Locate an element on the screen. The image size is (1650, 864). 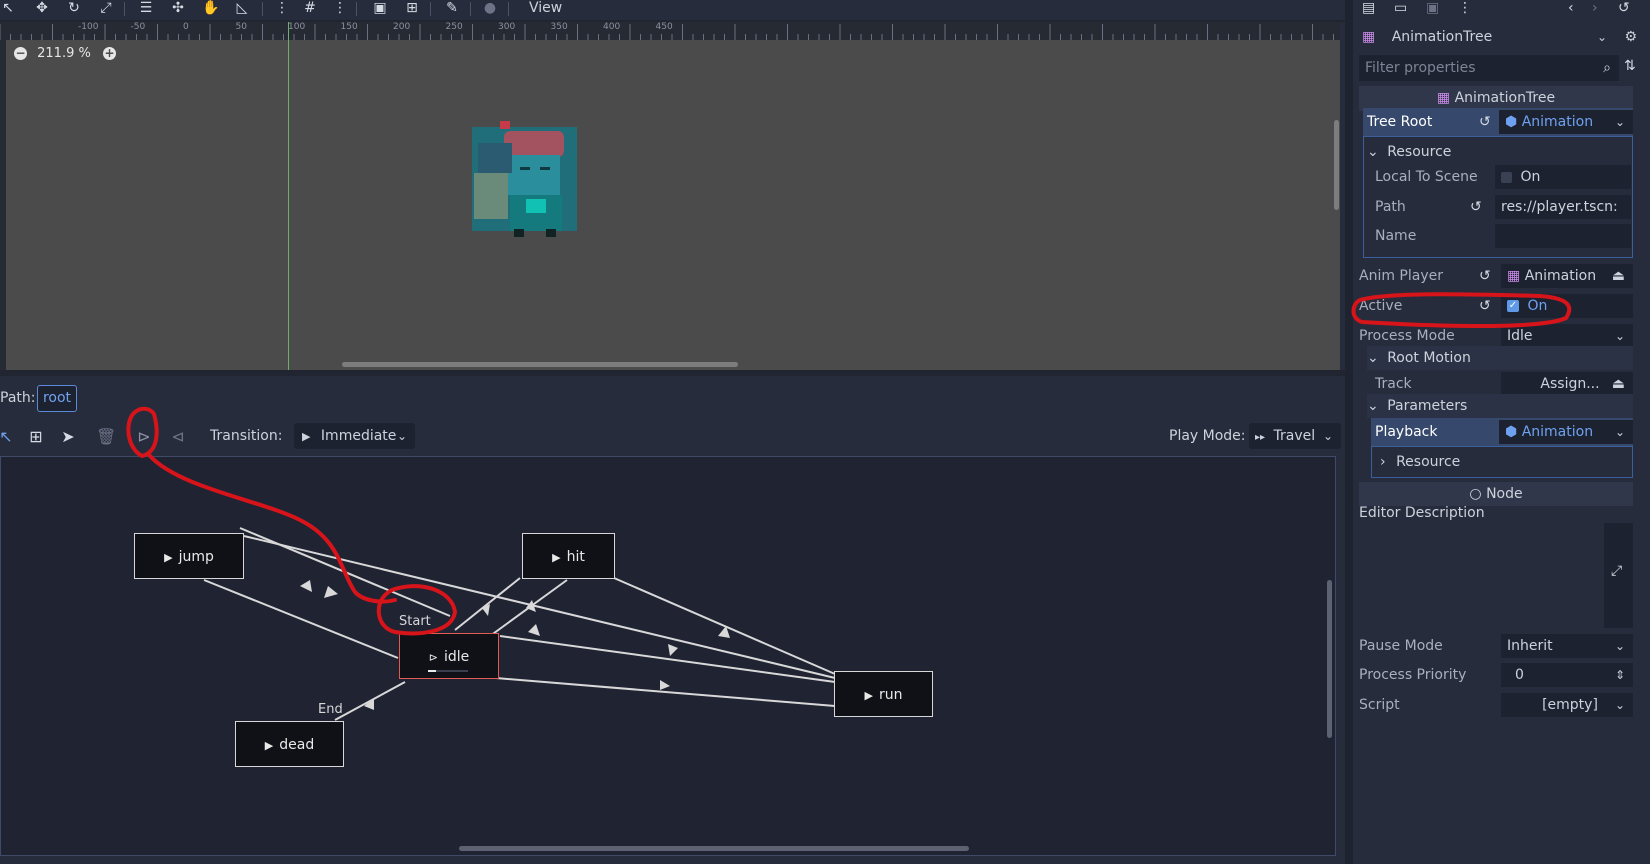
rotate-tool-icon: ↻ is located at coordinates (74, 8).